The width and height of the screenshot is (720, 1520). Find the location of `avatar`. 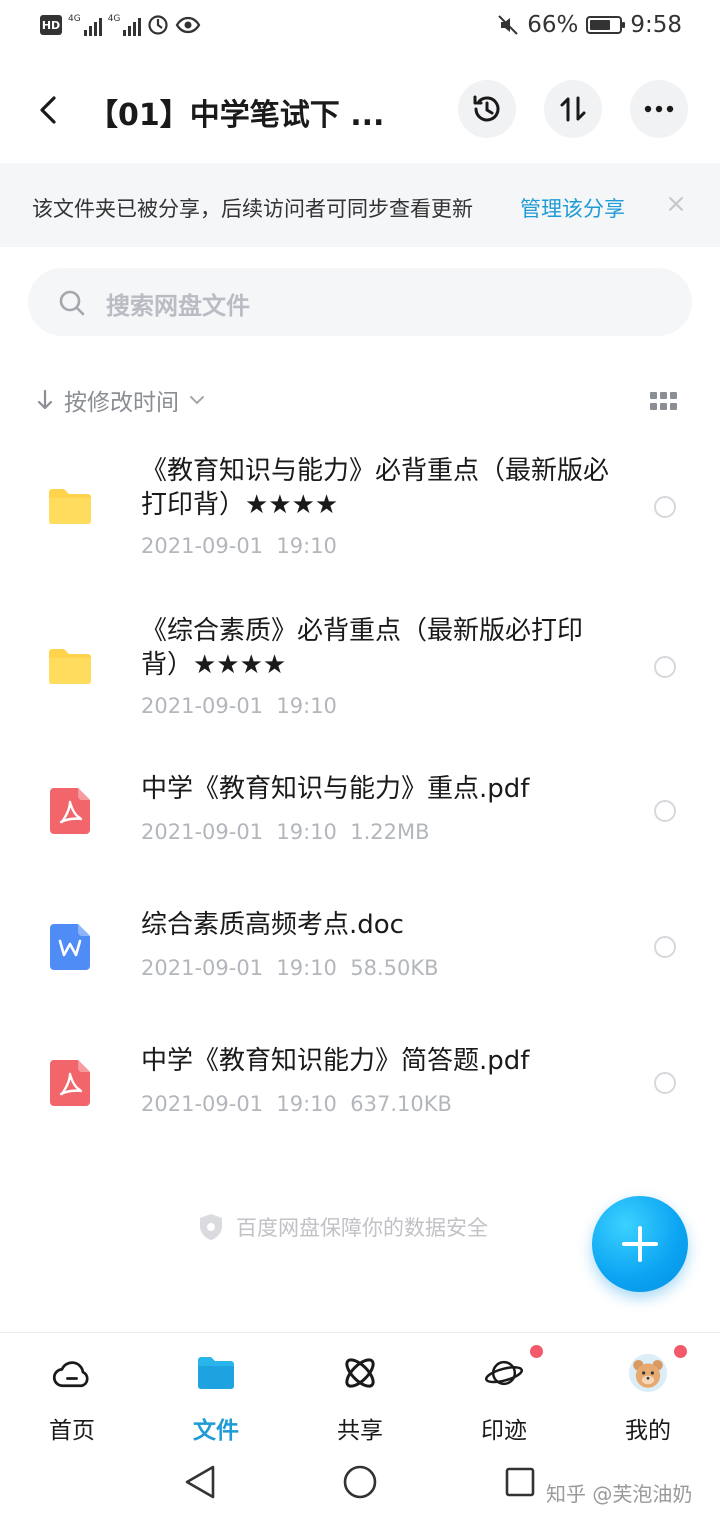

avatar is located at coordinates (648, 1373).